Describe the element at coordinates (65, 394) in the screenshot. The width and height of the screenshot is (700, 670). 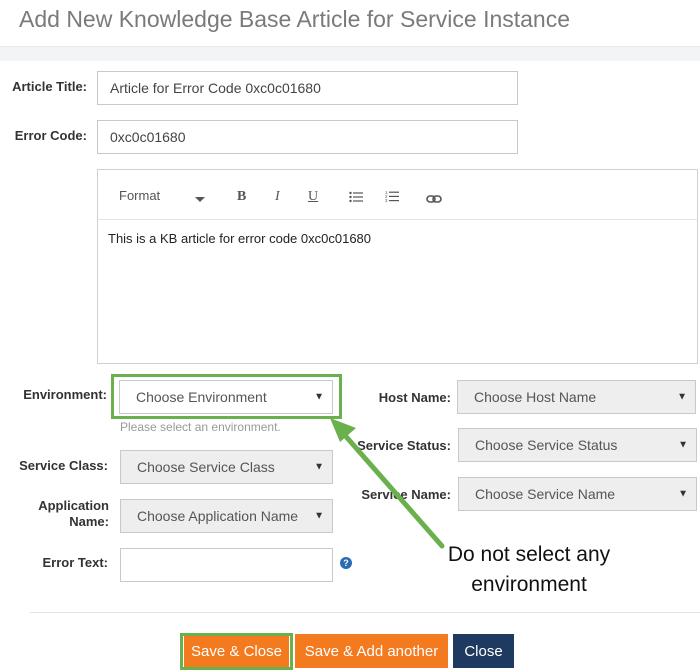
I see `environment-label: Environment:` at that location.